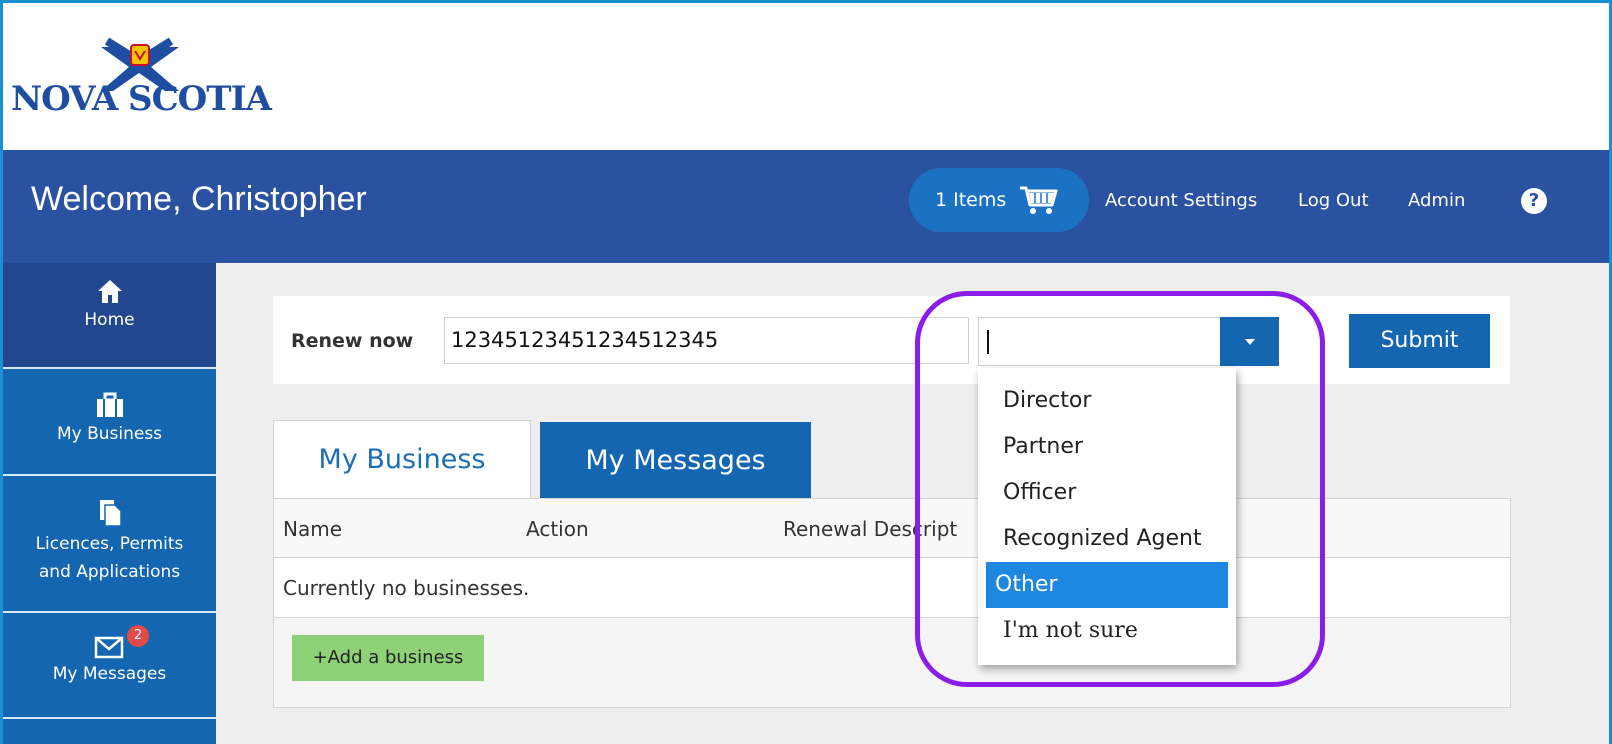 The width and height of the screenshot is (1612, 744). Describe the element at coordinates (406, 588) in the screenshot. I see `empty-state-text: Currently no businesses.` at that location.